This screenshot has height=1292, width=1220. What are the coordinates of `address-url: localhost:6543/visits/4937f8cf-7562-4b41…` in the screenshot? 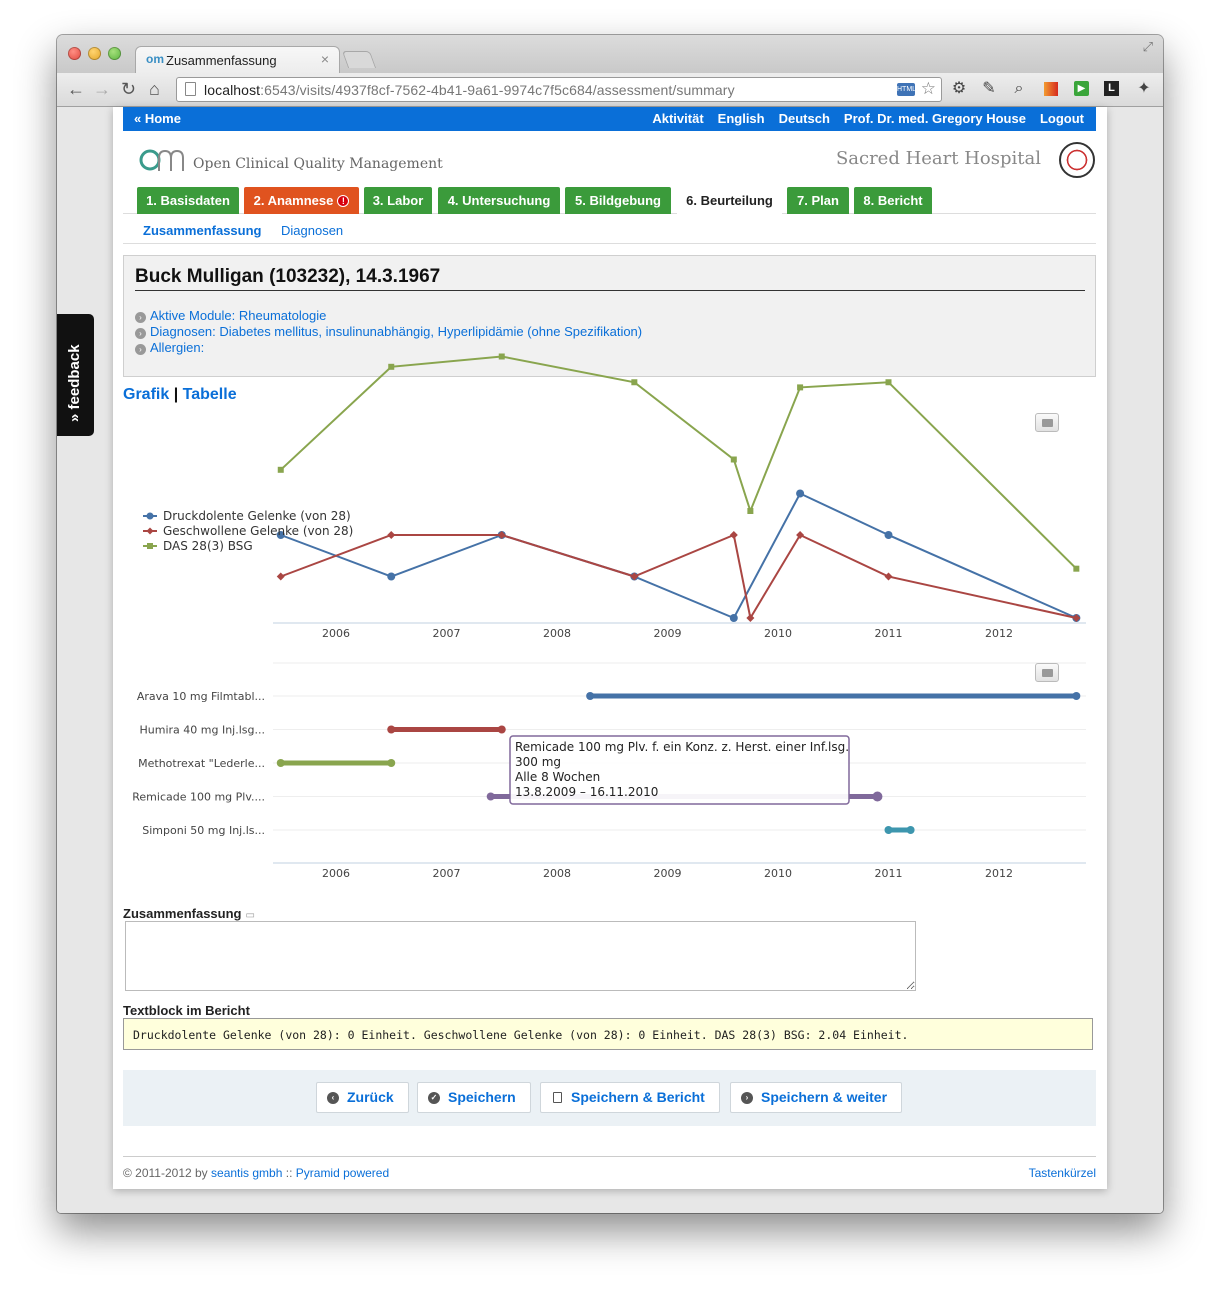 It's located at (469, 90).